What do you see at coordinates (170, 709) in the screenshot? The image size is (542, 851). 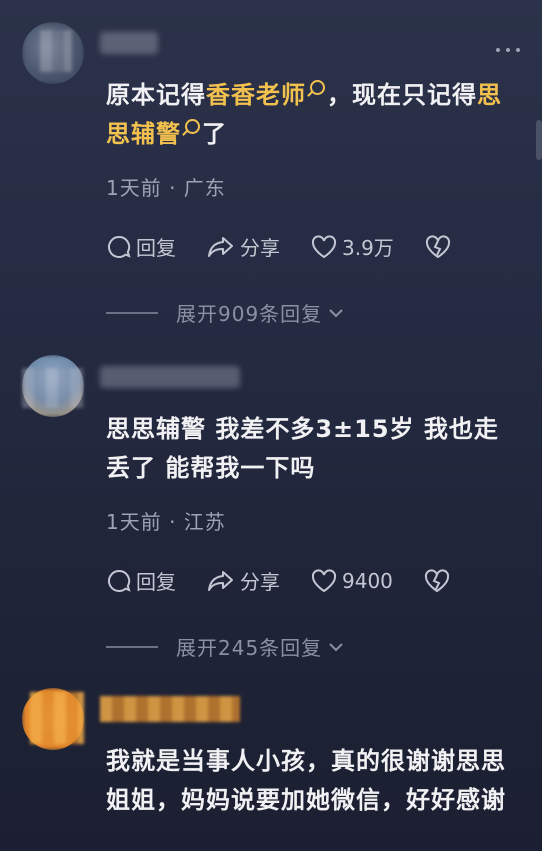 I see `username-mosaic` at bounding box center [170, 709].